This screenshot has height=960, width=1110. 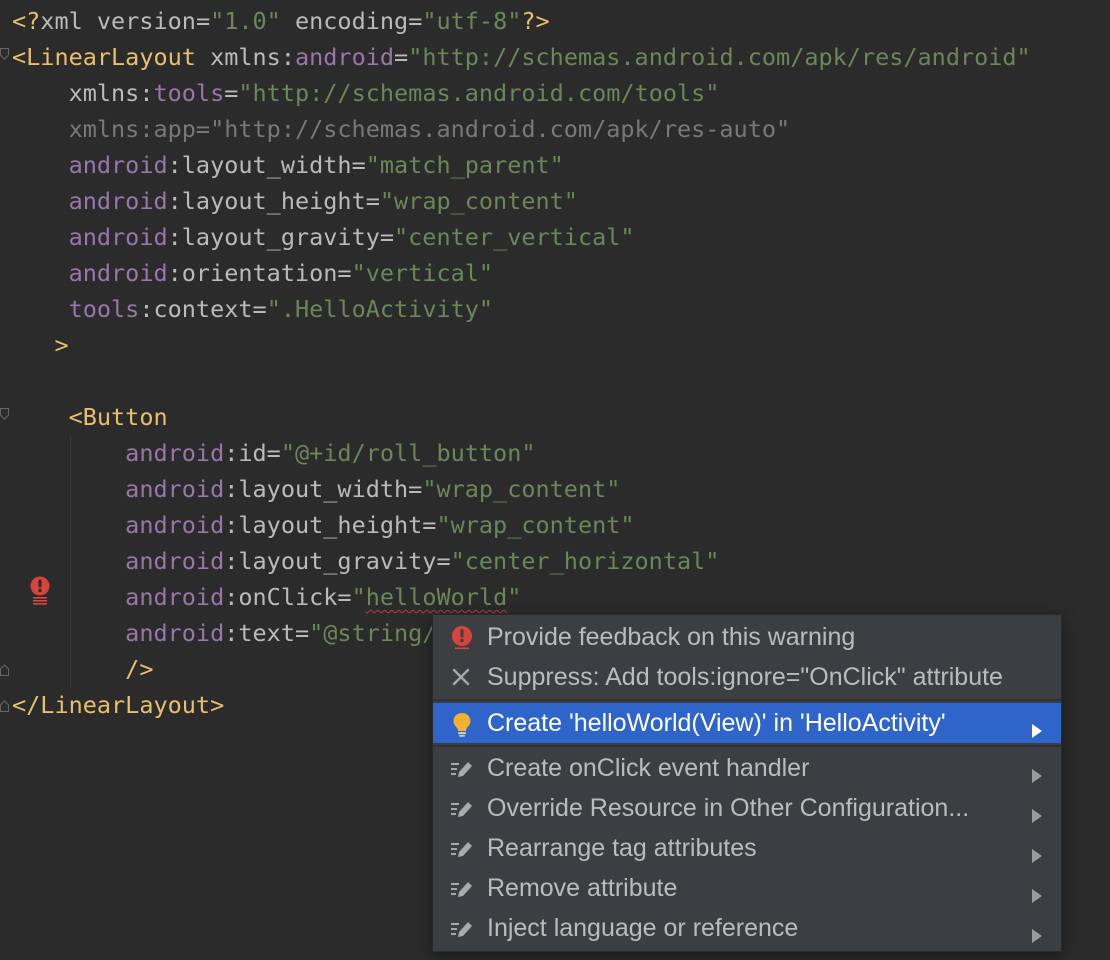 What do you see at coordinates (259, 273) in the screenshot?
I see `code-token: :orientation=` at bounding box center [259, 273].